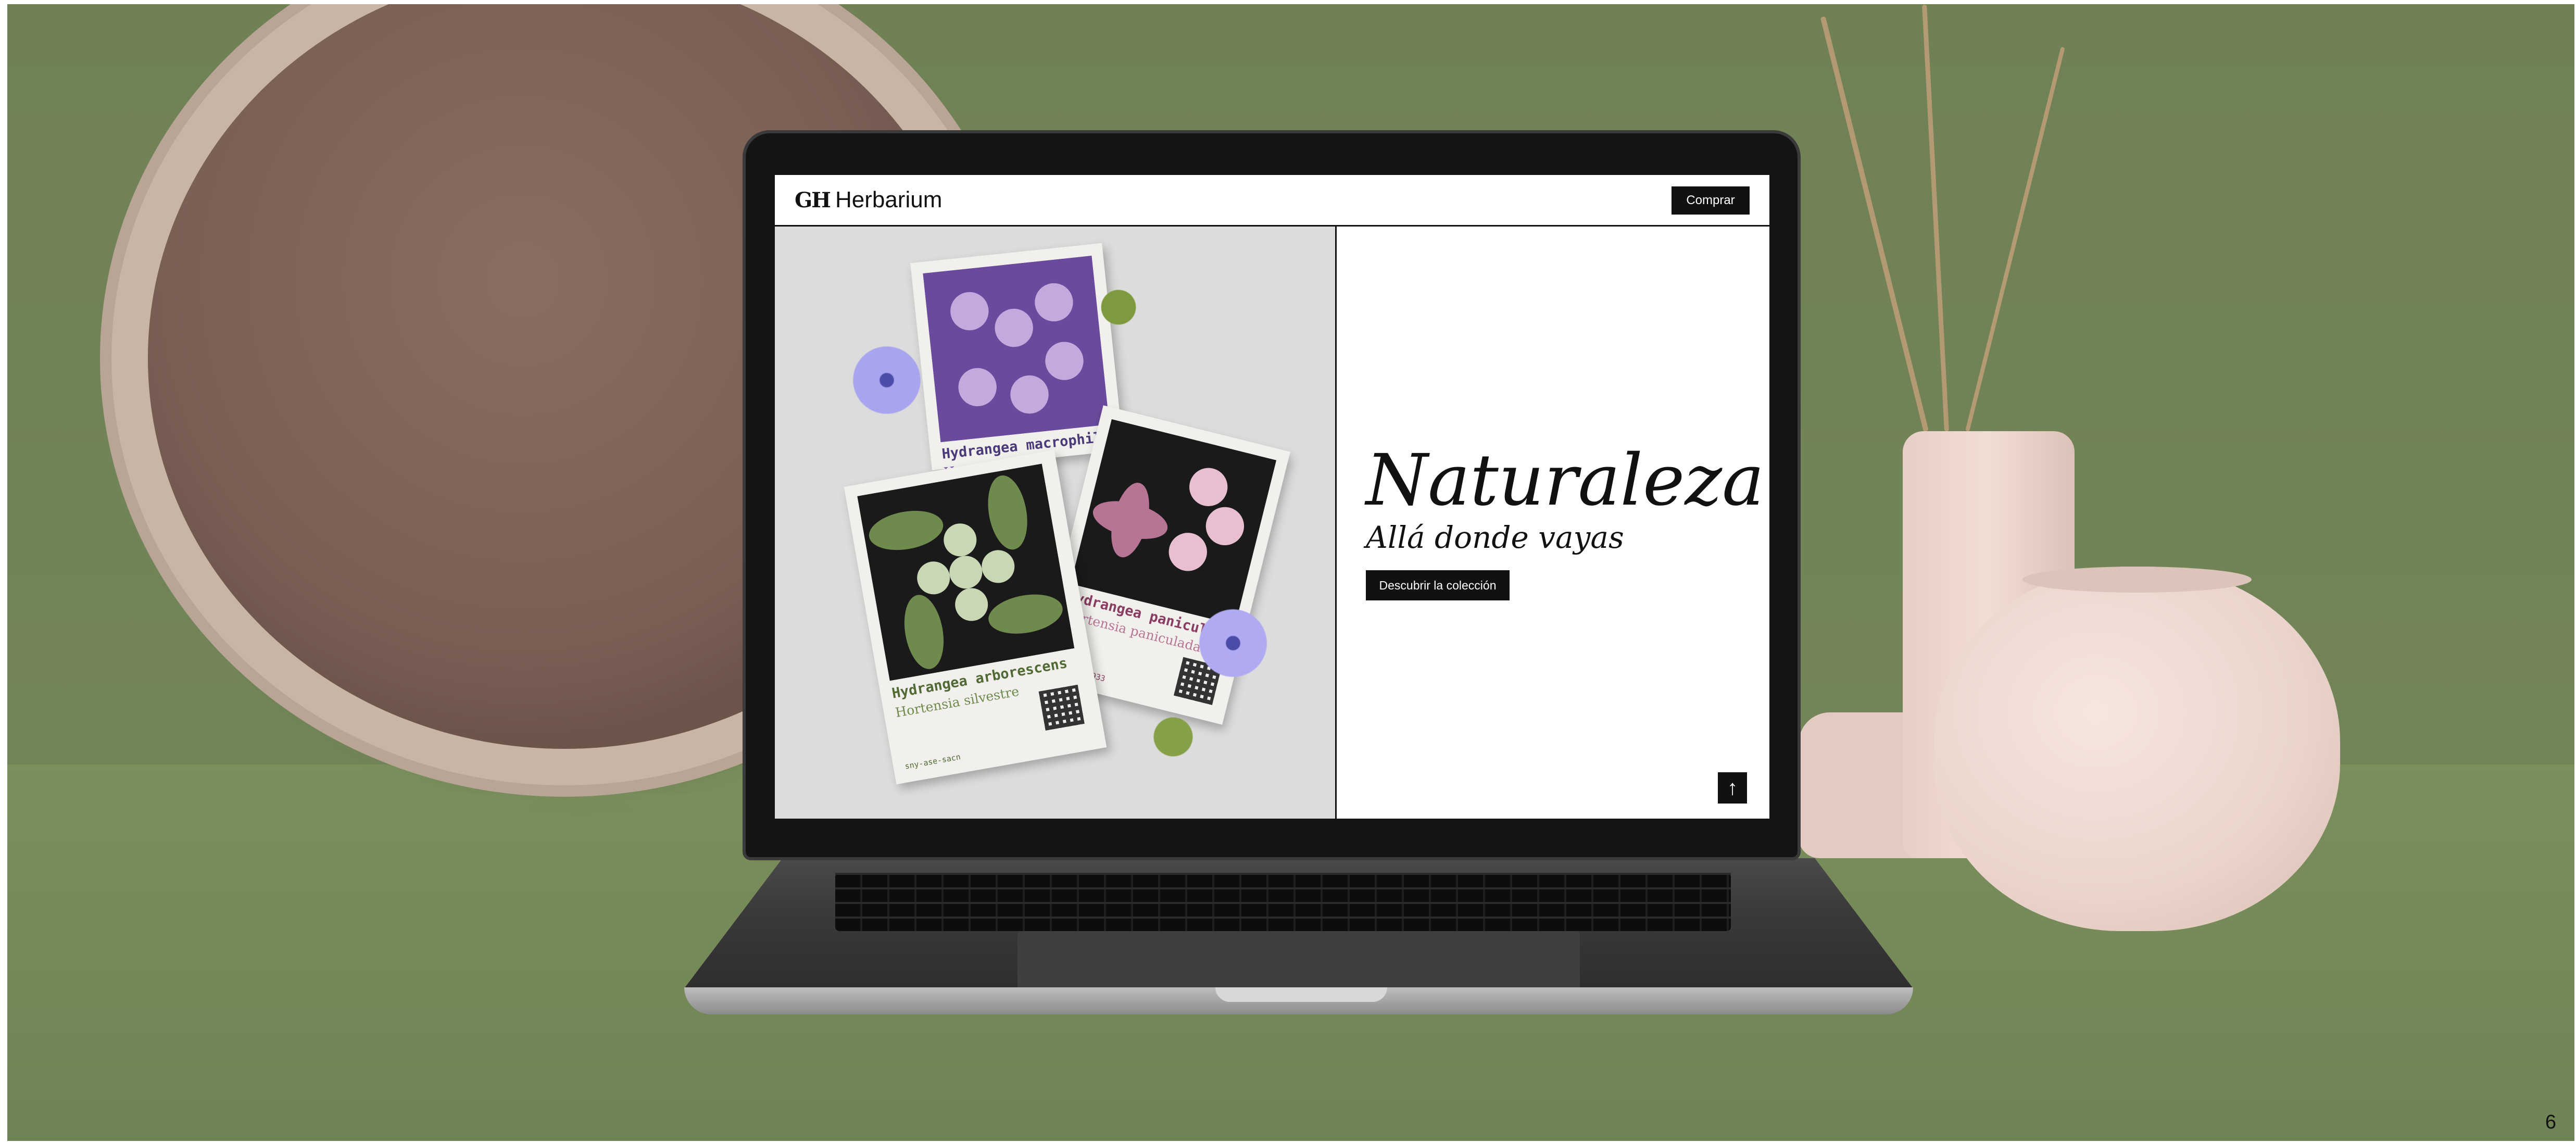  What do you see at coordinates (1272, 201) in the screenshot?
I see `top-navbar: GH Herbarium Comprar` at bounding box center [1272, 201].